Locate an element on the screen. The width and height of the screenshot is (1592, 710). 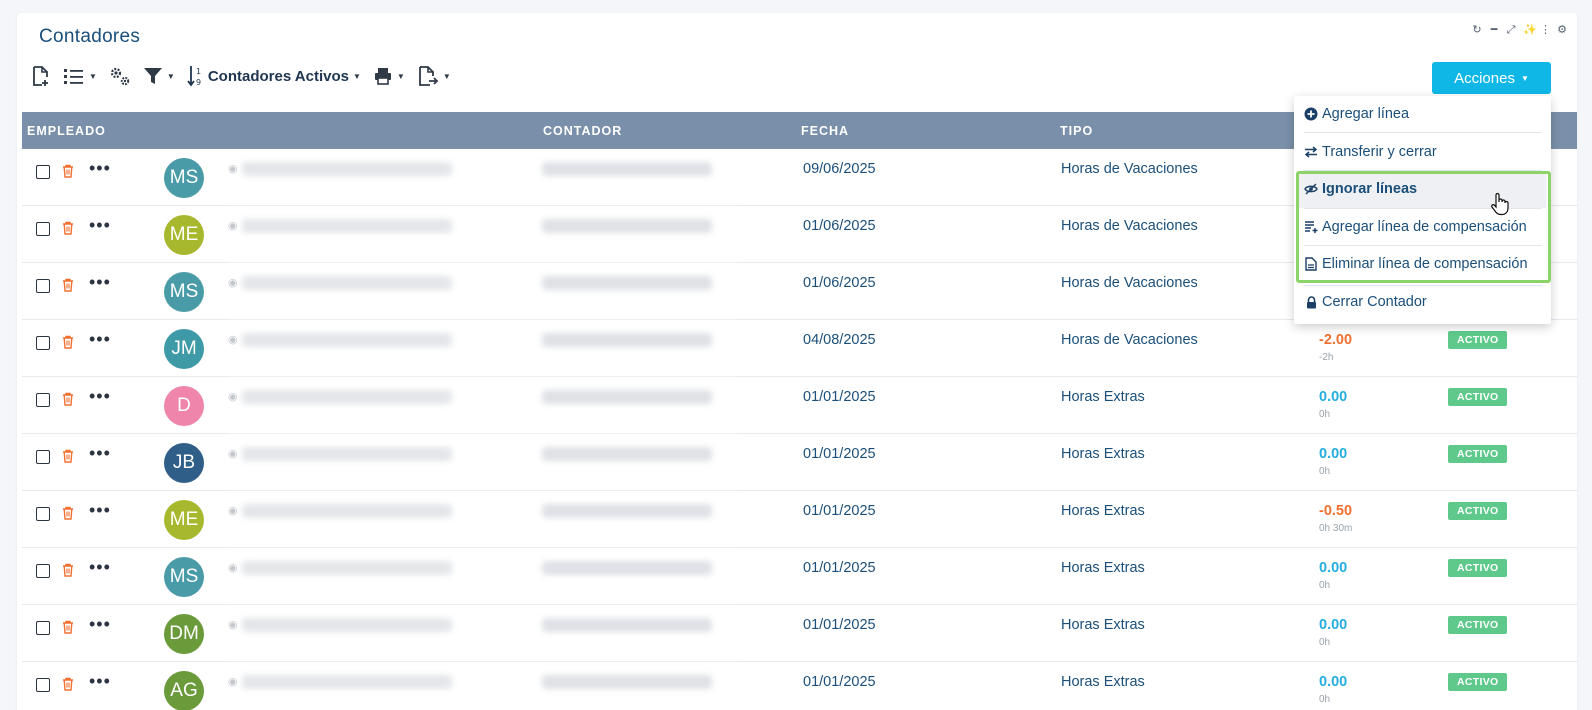
expand-icon: ⤢ is located at coordinates (1511, 30).